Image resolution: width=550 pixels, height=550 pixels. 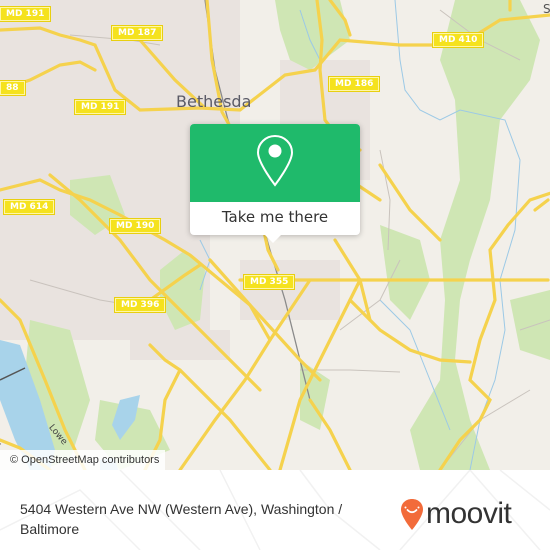 I want to click on road-label-md188: 88, so click(x=12, y=88).